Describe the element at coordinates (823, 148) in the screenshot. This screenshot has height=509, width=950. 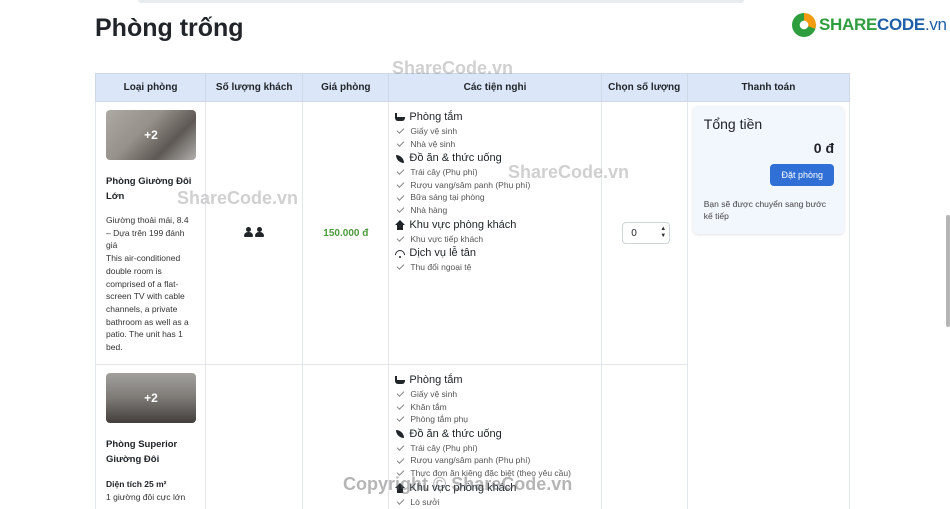
I see `total-amount: 0 đ` at that location.